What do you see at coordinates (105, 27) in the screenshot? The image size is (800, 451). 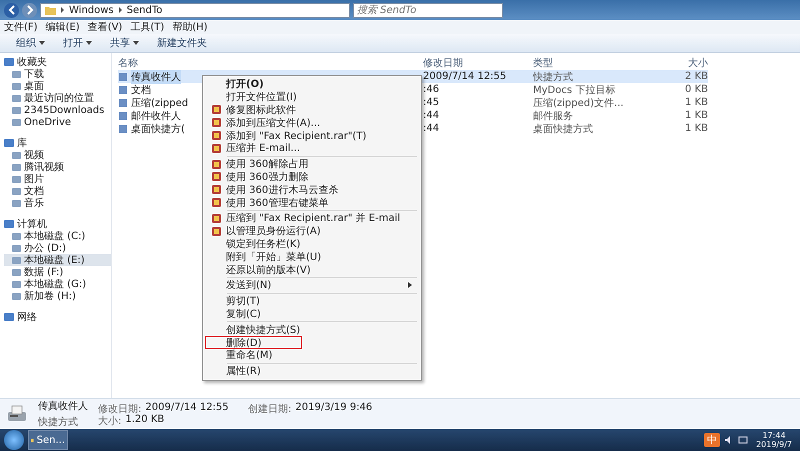 I see `menu-item: 查看(V)` at bounding box center [105, 27].